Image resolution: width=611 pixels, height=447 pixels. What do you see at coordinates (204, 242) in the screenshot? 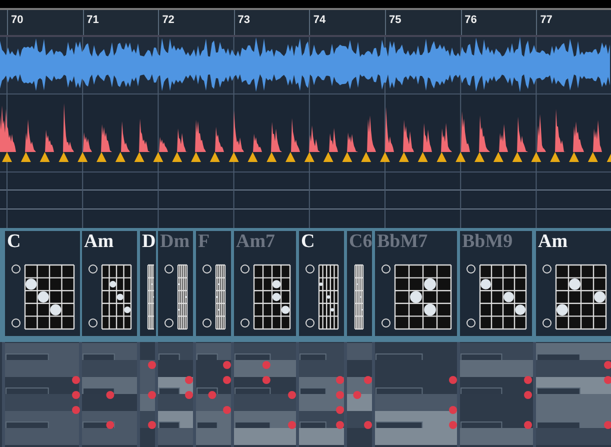
I see `chord-name: F` at bounding box center [204, 242].